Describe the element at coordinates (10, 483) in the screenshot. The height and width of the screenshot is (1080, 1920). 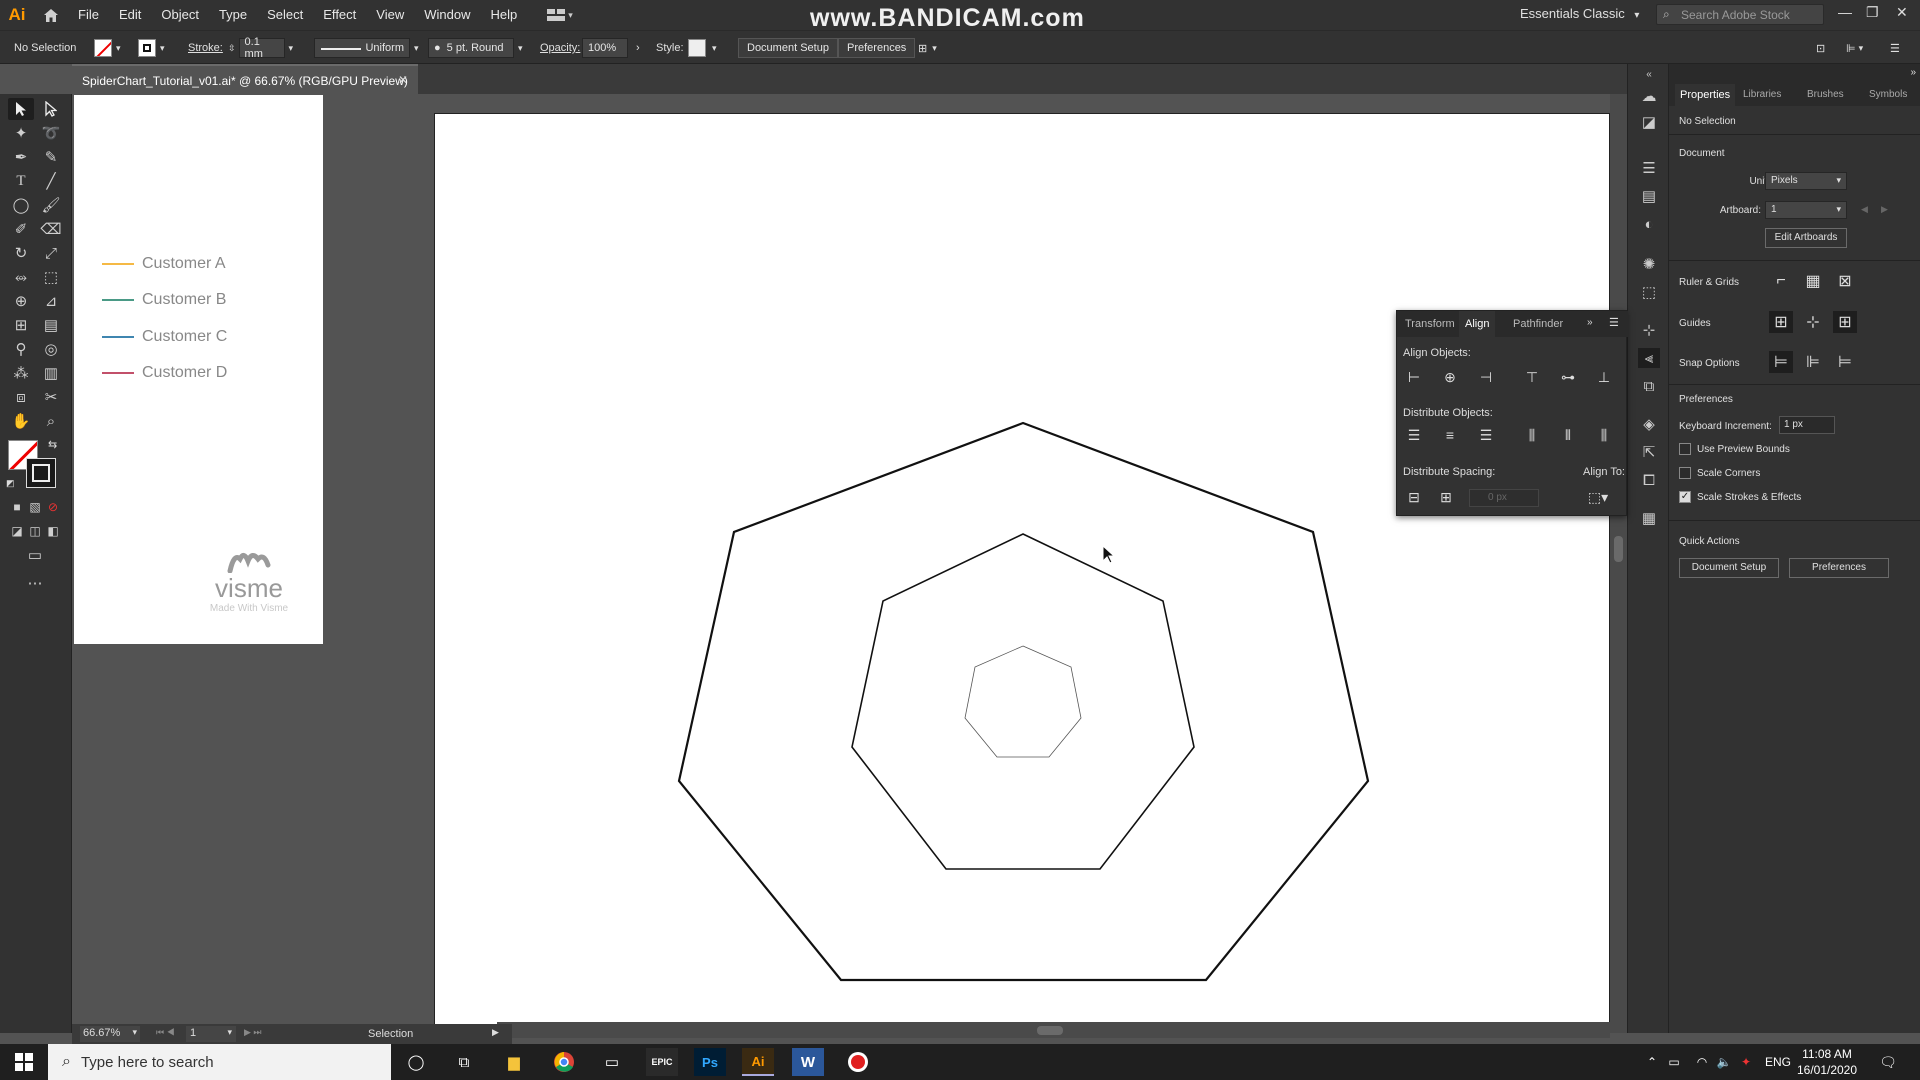
I see `default-colors-icon: ◩` at that location.